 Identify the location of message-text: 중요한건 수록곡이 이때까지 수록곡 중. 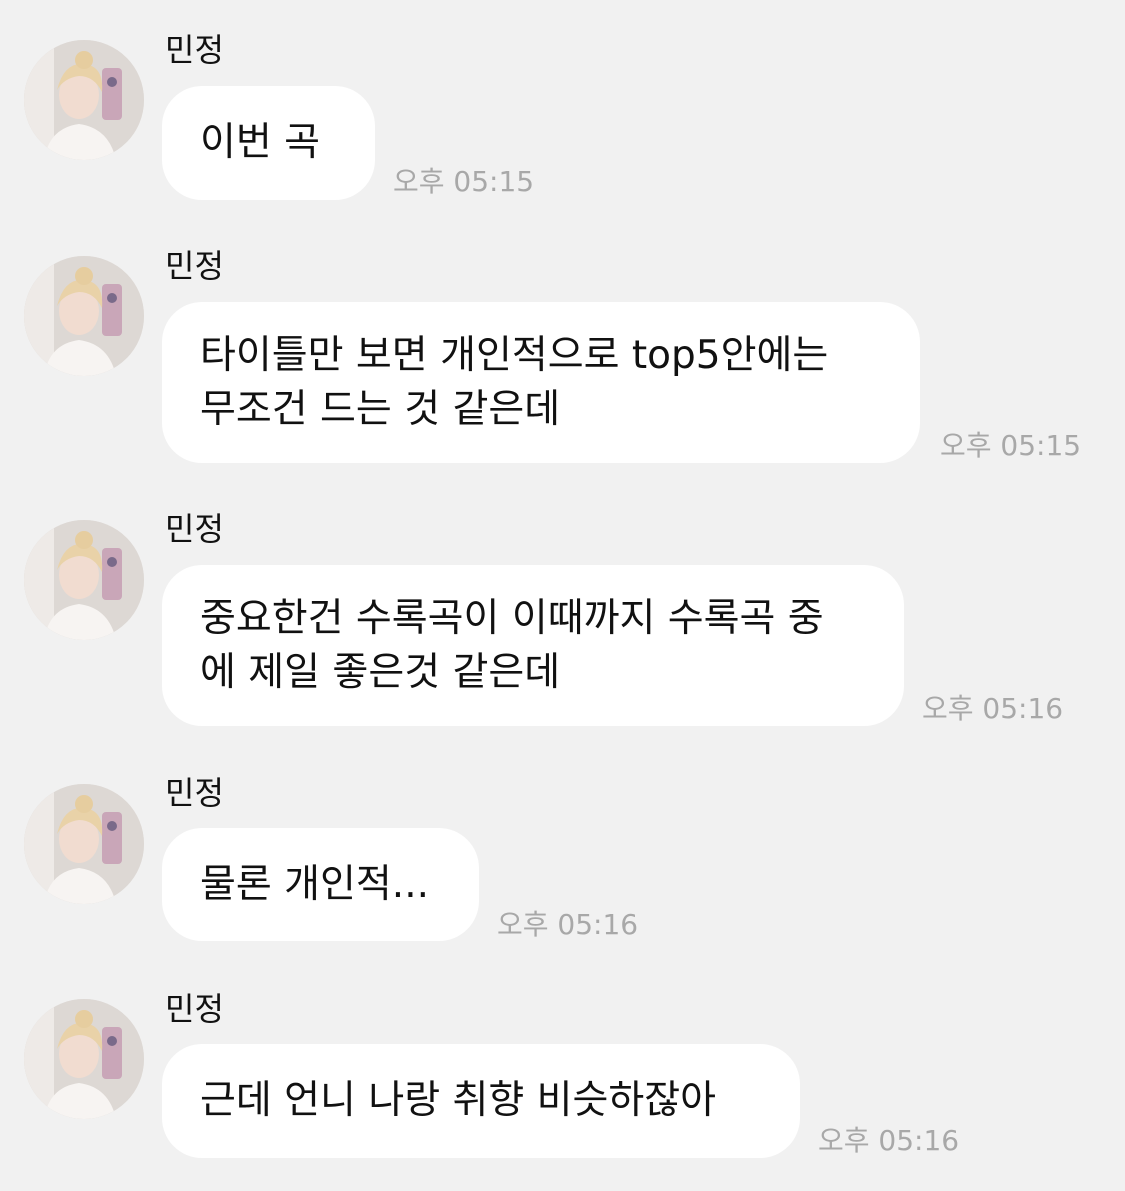
(512, 618).